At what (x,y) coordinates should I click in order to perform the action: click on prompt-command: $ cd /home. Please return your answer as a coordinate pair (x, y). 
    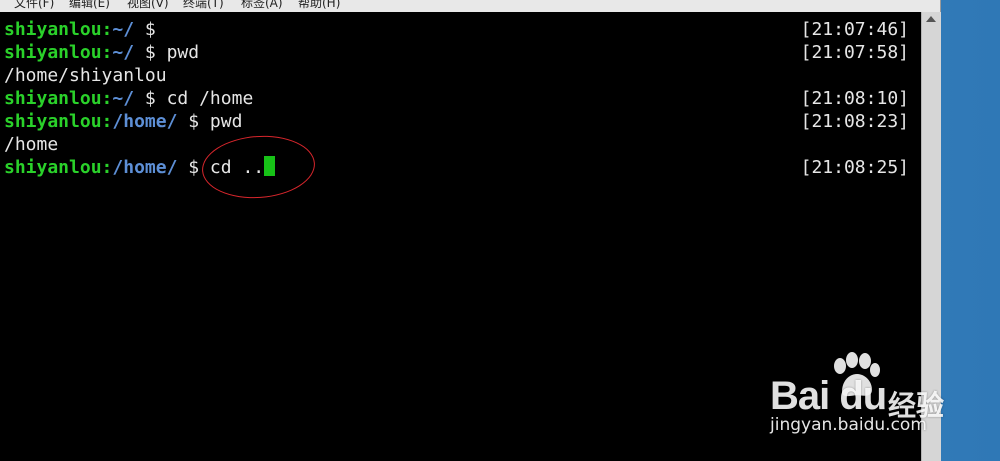
    Looking at the image, I should click on (194, 98).